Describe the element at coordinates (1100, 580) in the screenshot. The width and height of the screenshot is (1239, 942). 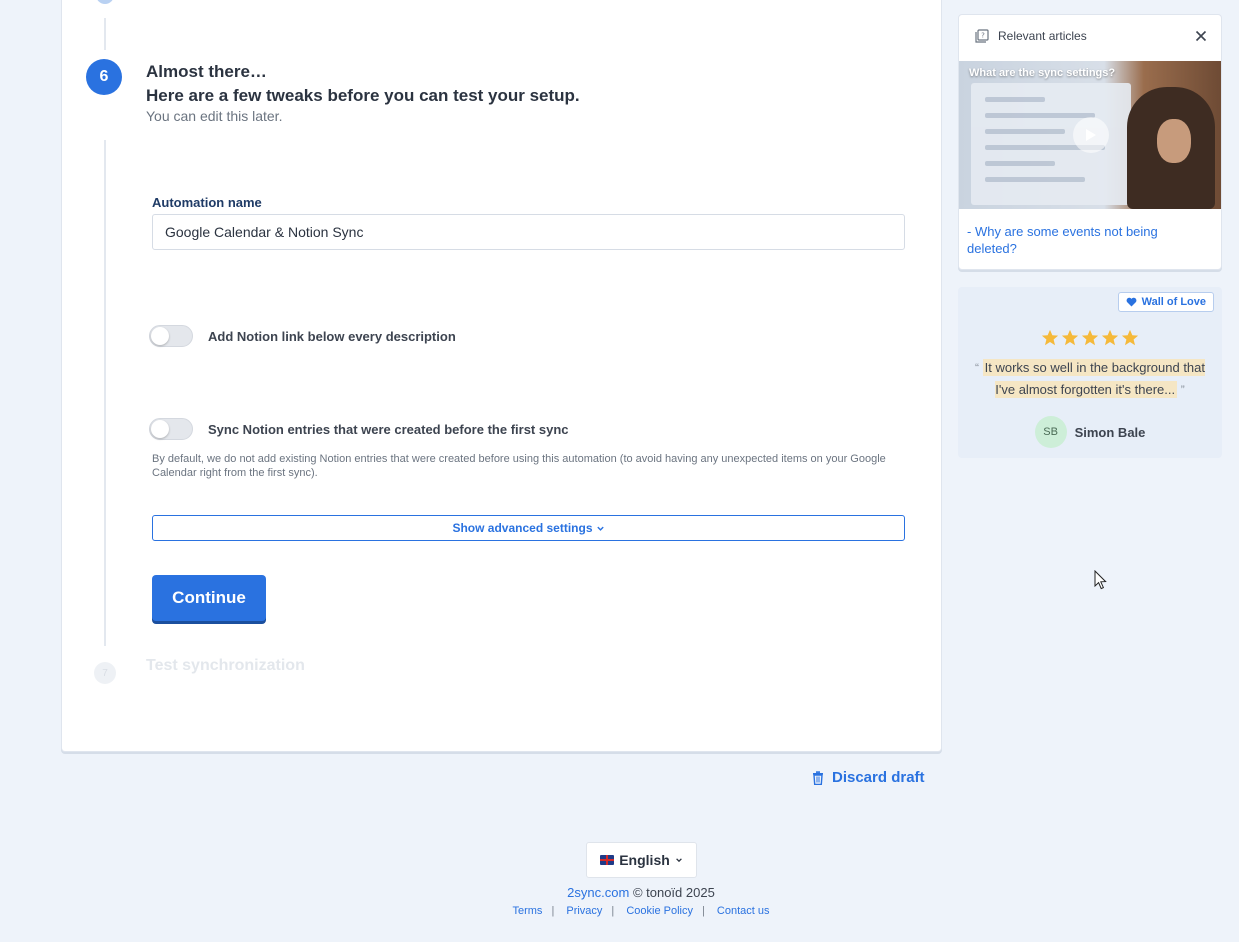
I see `mouse-cursor-icon` at that location.